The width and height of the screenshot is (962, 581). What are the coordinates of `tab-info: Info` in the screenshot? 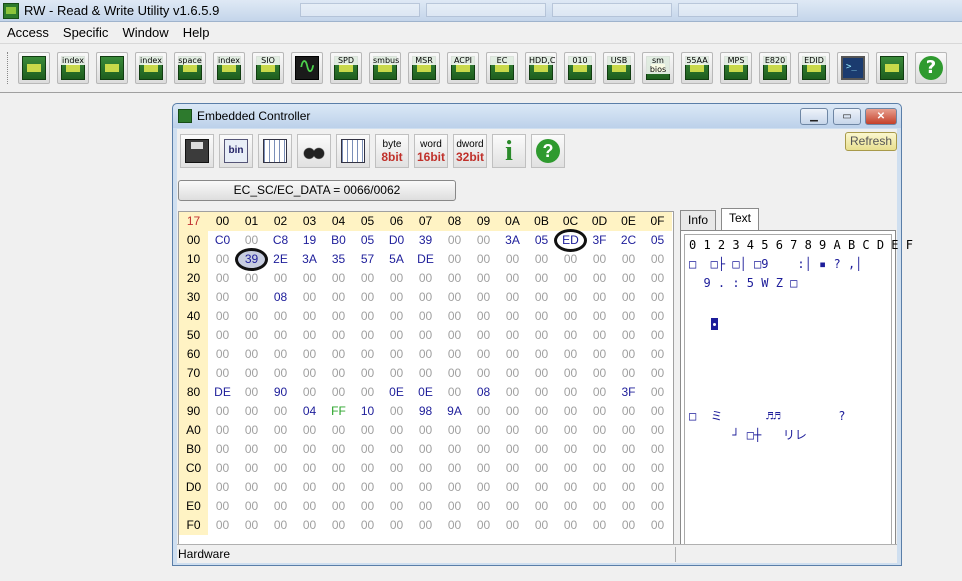 It's located at (698, 220).